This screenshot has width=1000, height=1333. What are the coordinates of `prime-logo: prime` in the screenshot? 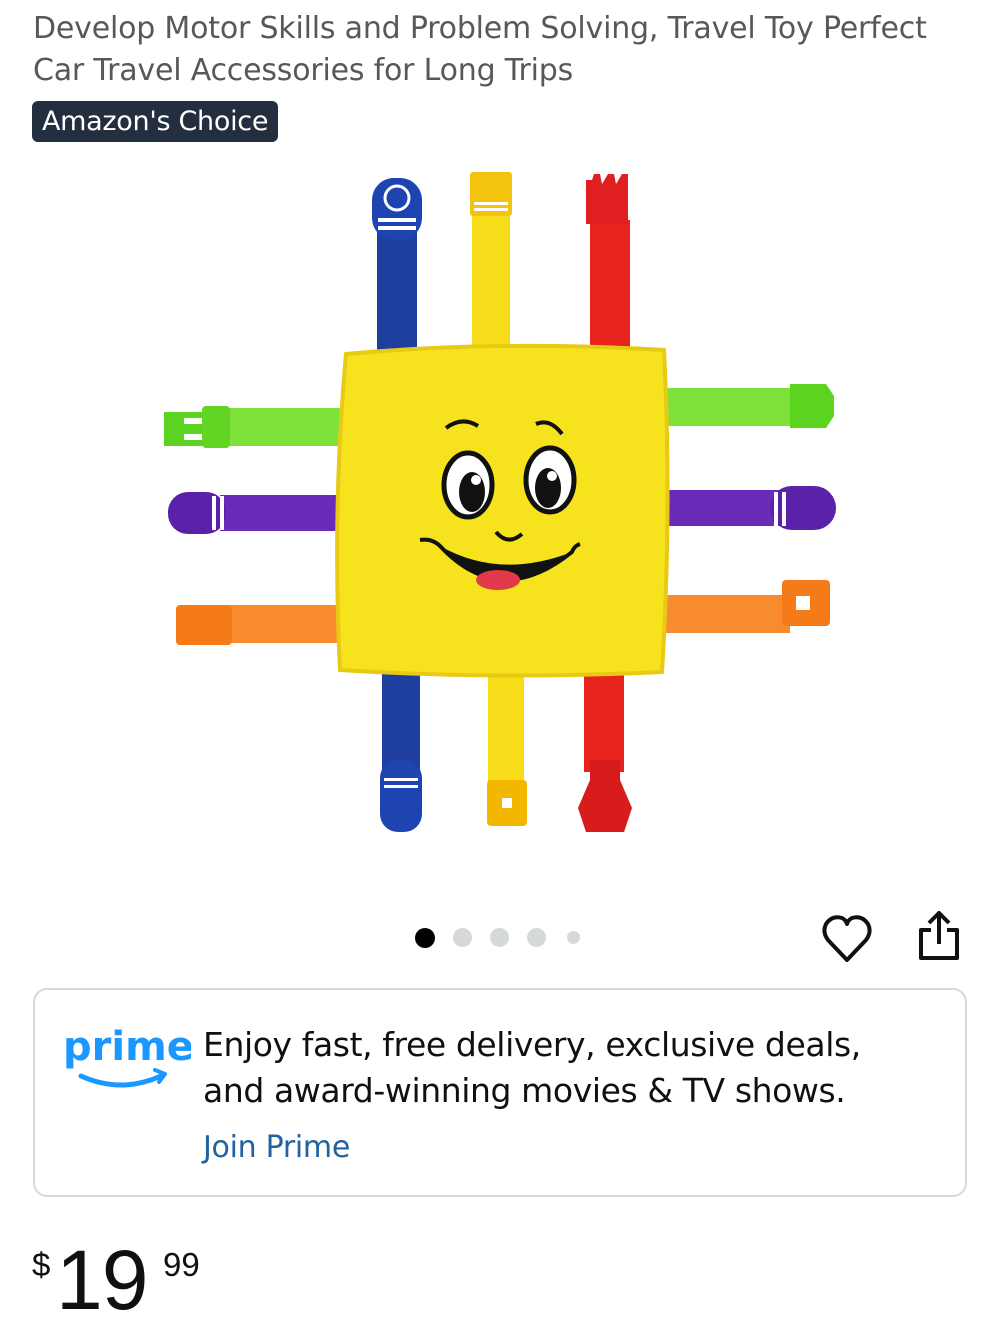 It's located at (127, 1058).